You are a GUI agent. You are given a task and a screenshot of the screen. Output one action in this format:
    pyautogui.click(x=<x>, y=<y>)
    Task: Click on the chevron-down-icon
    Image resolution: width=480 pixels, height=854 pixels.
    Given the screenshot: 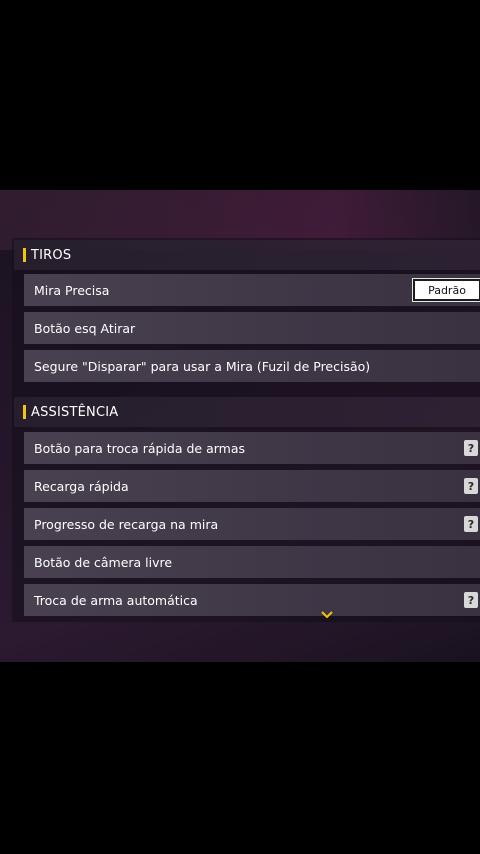 What is the action you would take?
    pyautogui.click(x=327, y=615)
    